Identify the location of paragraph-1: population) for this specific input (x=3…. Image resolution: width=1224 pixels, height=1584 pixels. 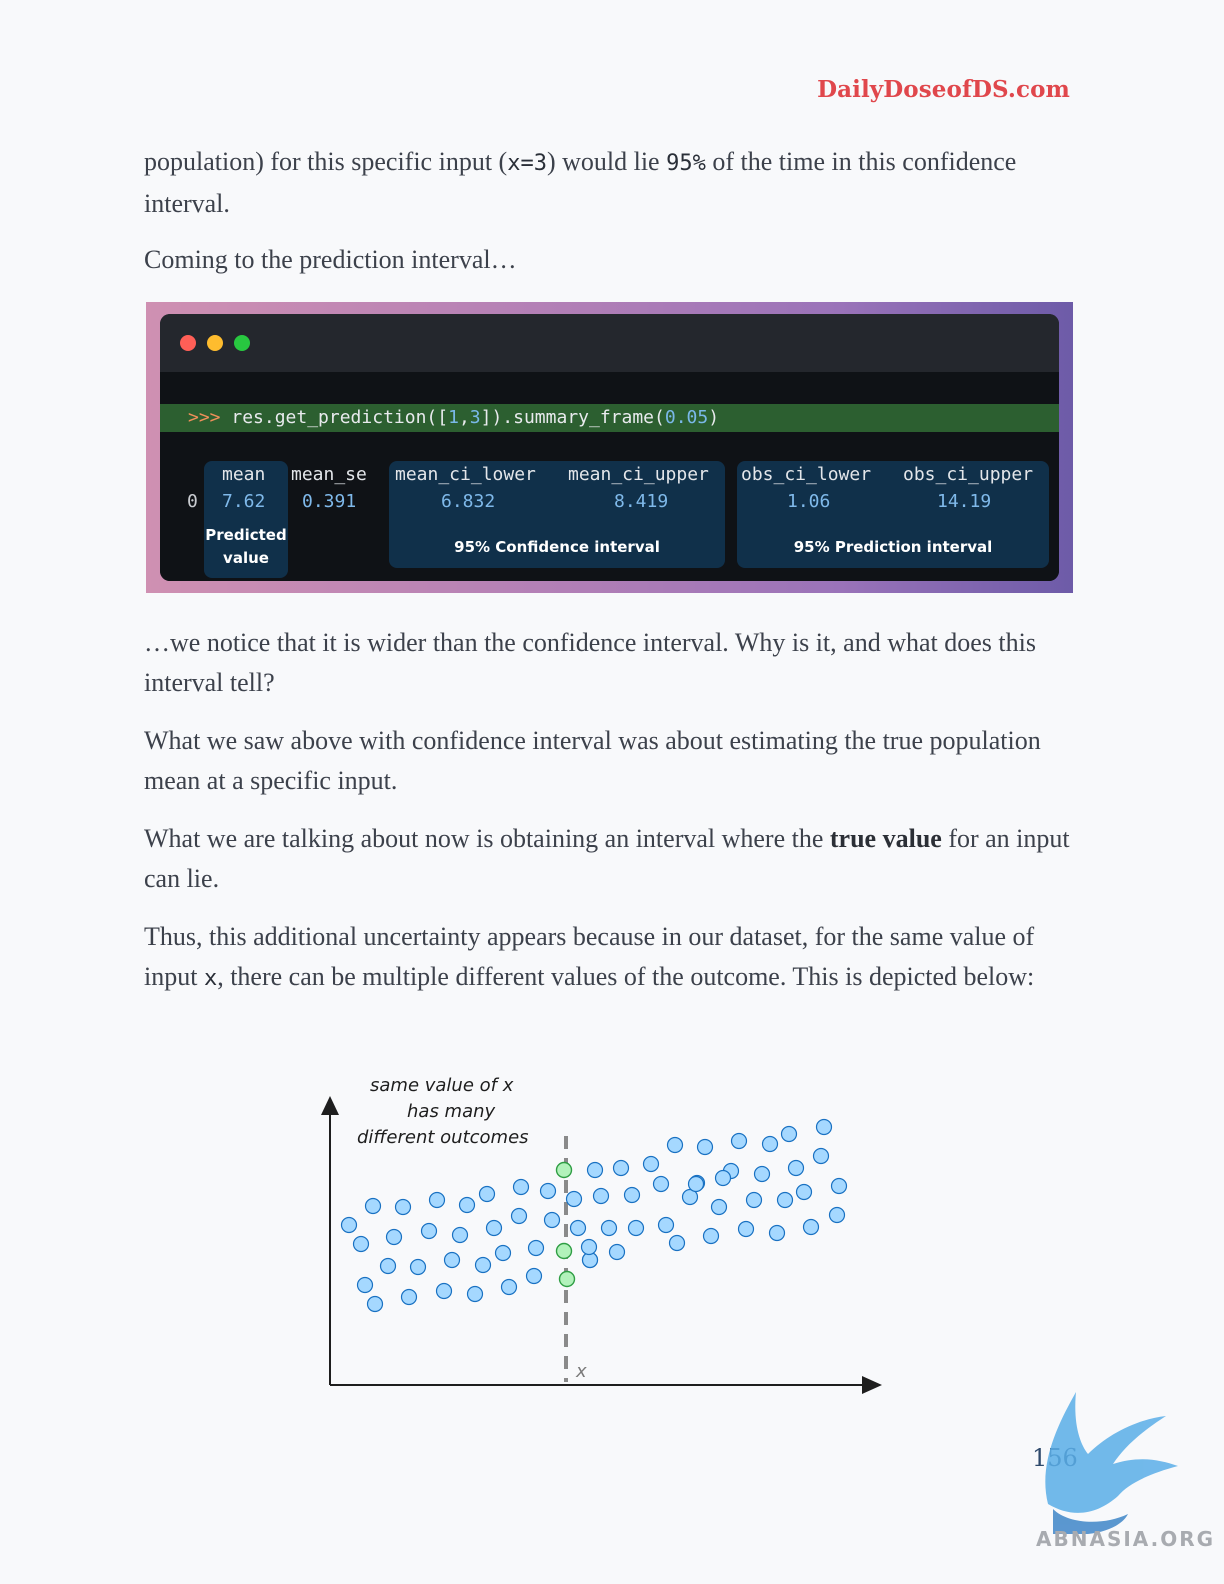
(614, 182).